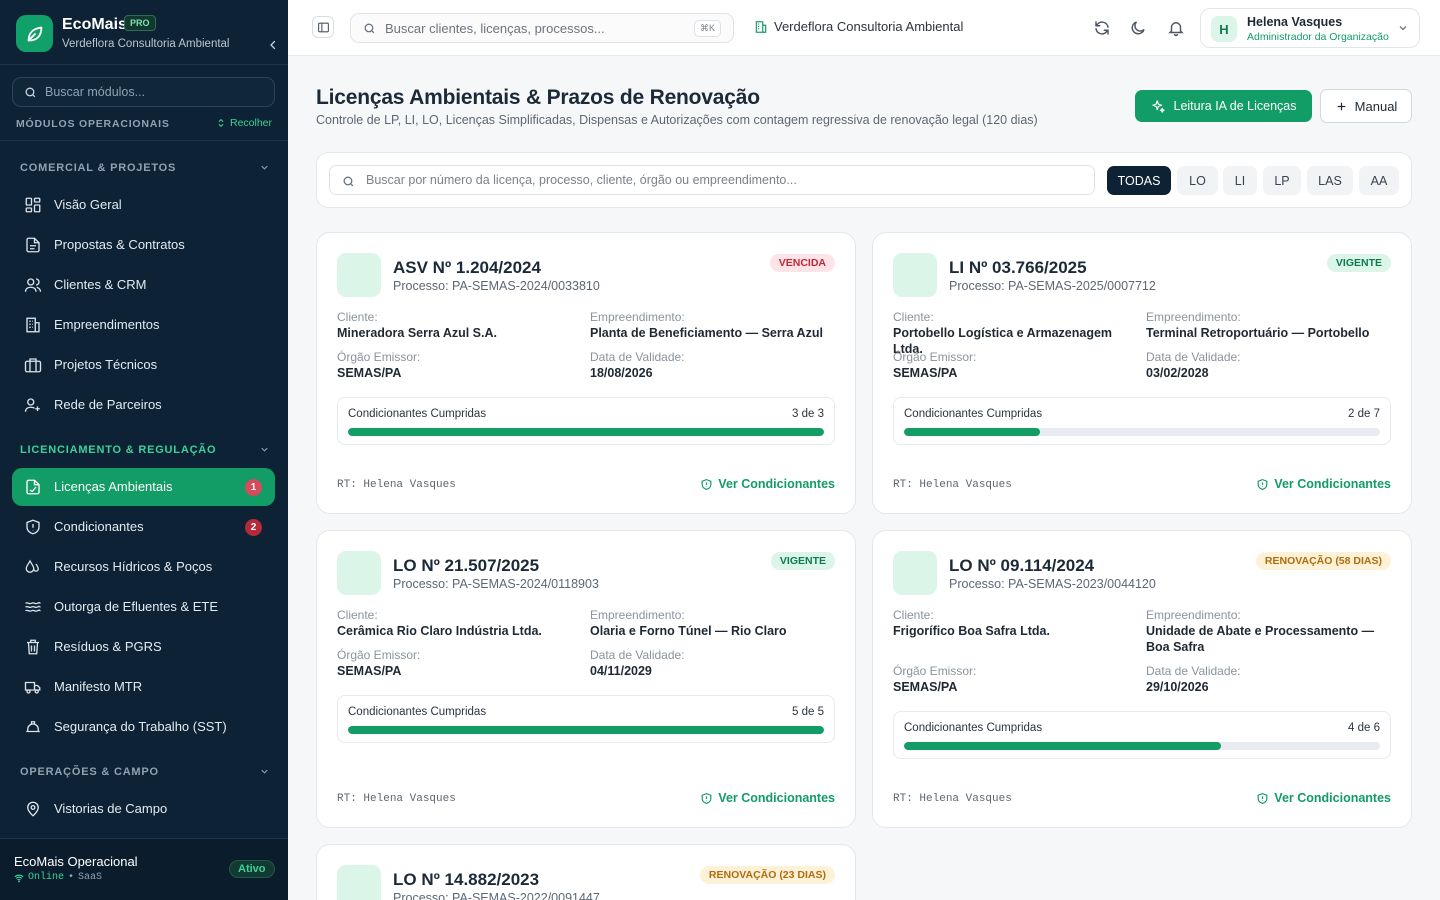 The image size is (1440, 900). What do you see at coordinates (1139, 180) in the screenshot?
I see `tab-todas: TODAS` at bounding box center [1139, 180].